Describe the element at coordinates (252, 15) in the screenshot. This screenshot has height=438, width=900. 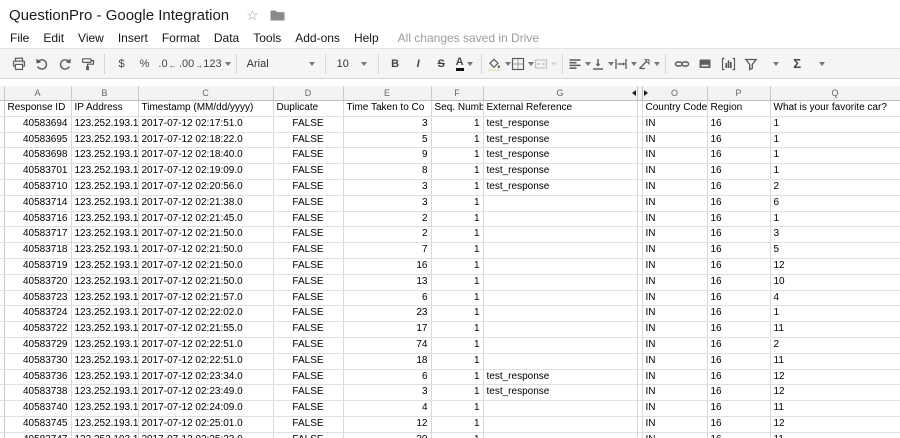
I see `star-icon: ☆` at that location.